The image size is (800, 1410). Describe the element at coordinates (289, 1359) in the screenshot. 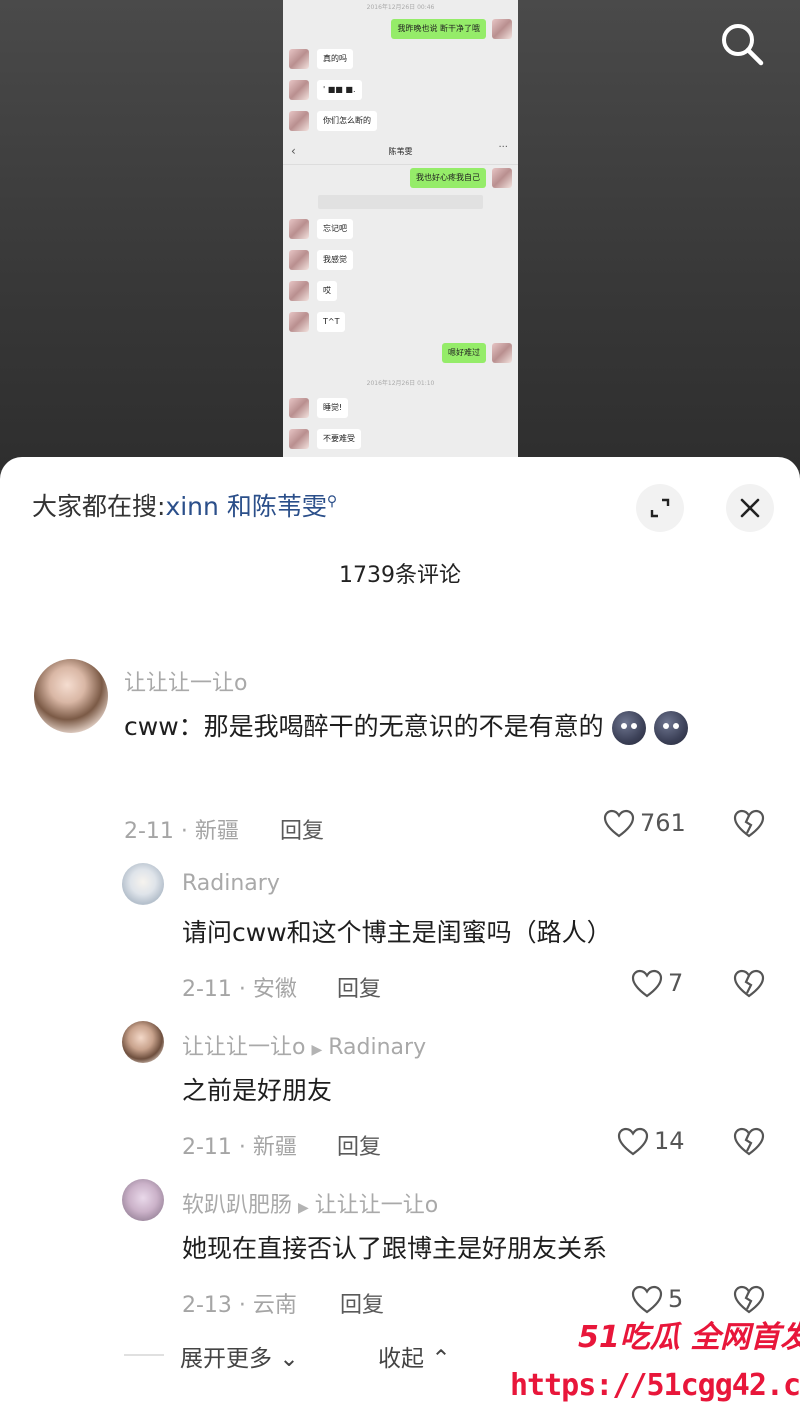

I see `chevron-down-icon: ⌄` at that location.